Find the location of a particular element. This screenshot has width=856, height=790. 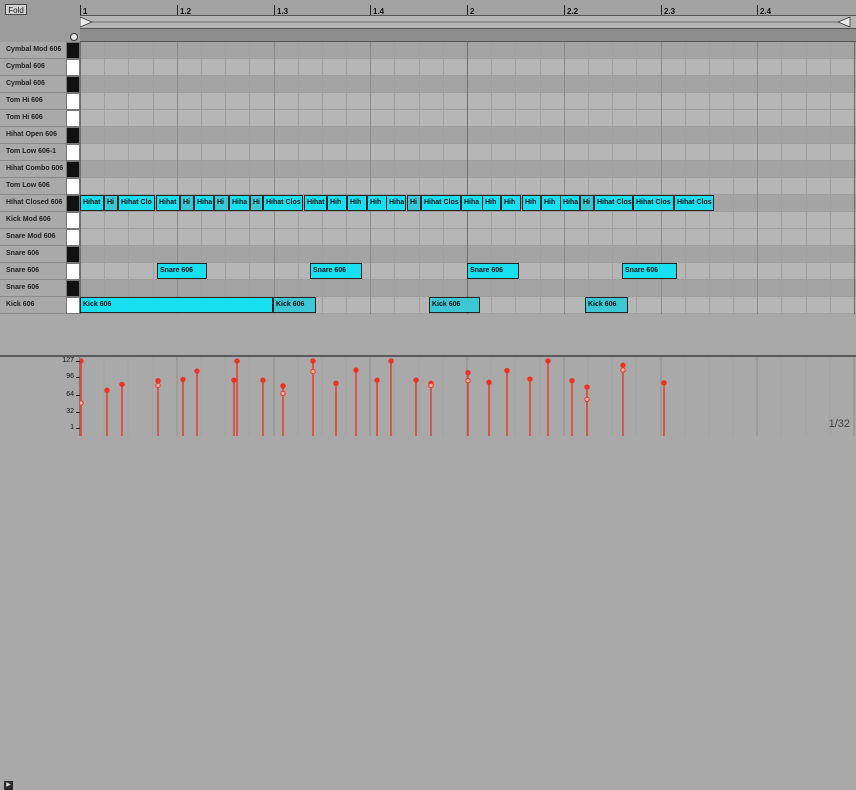

key-row: Hihat Closed 606 is located at coordinates (40, 203).